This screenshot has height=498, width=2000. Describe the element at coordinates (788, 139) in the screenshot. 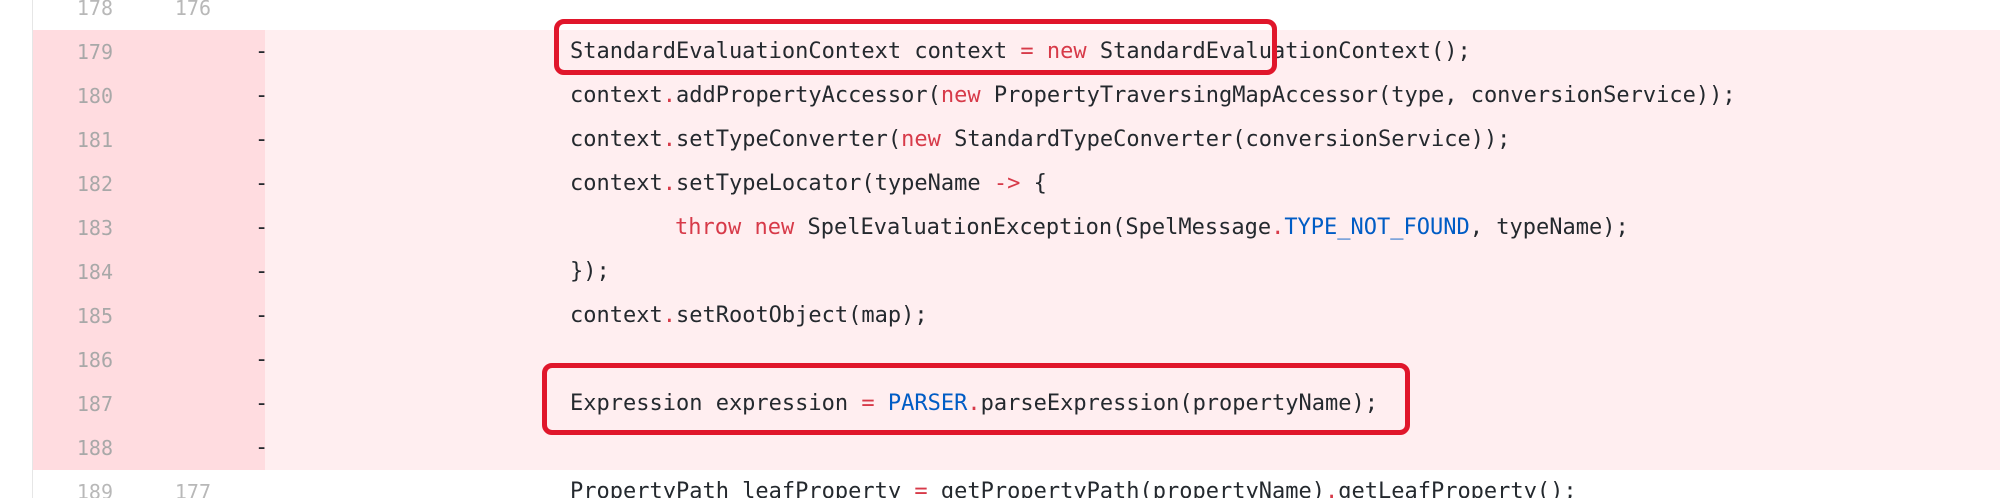

I see `code-token: setTypeConverter(` at that location.